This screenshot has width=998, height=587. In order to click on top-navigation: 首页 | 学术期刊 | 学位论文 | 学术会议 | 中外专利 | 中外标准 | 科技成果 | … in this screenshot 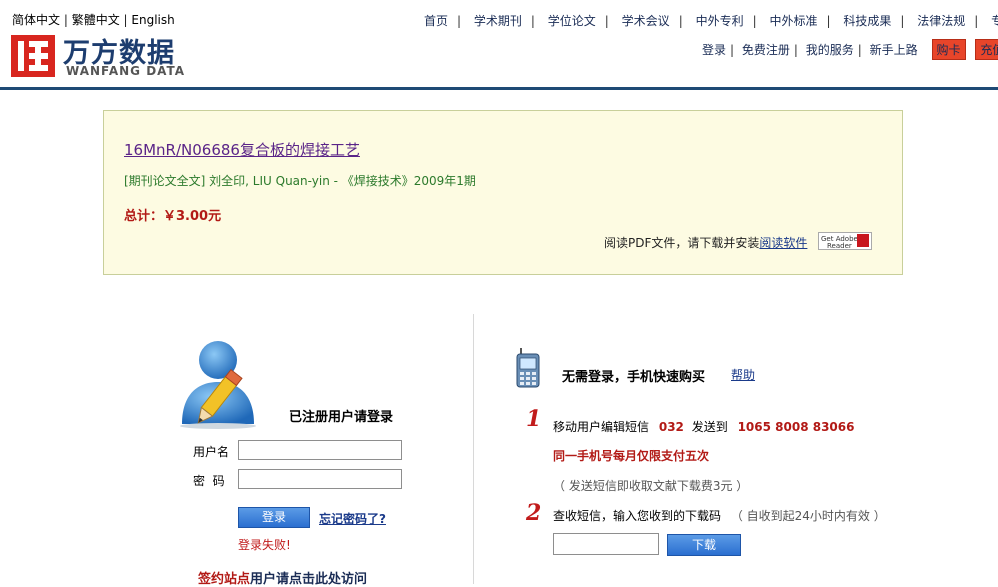, I will do `click(711, 20)`.